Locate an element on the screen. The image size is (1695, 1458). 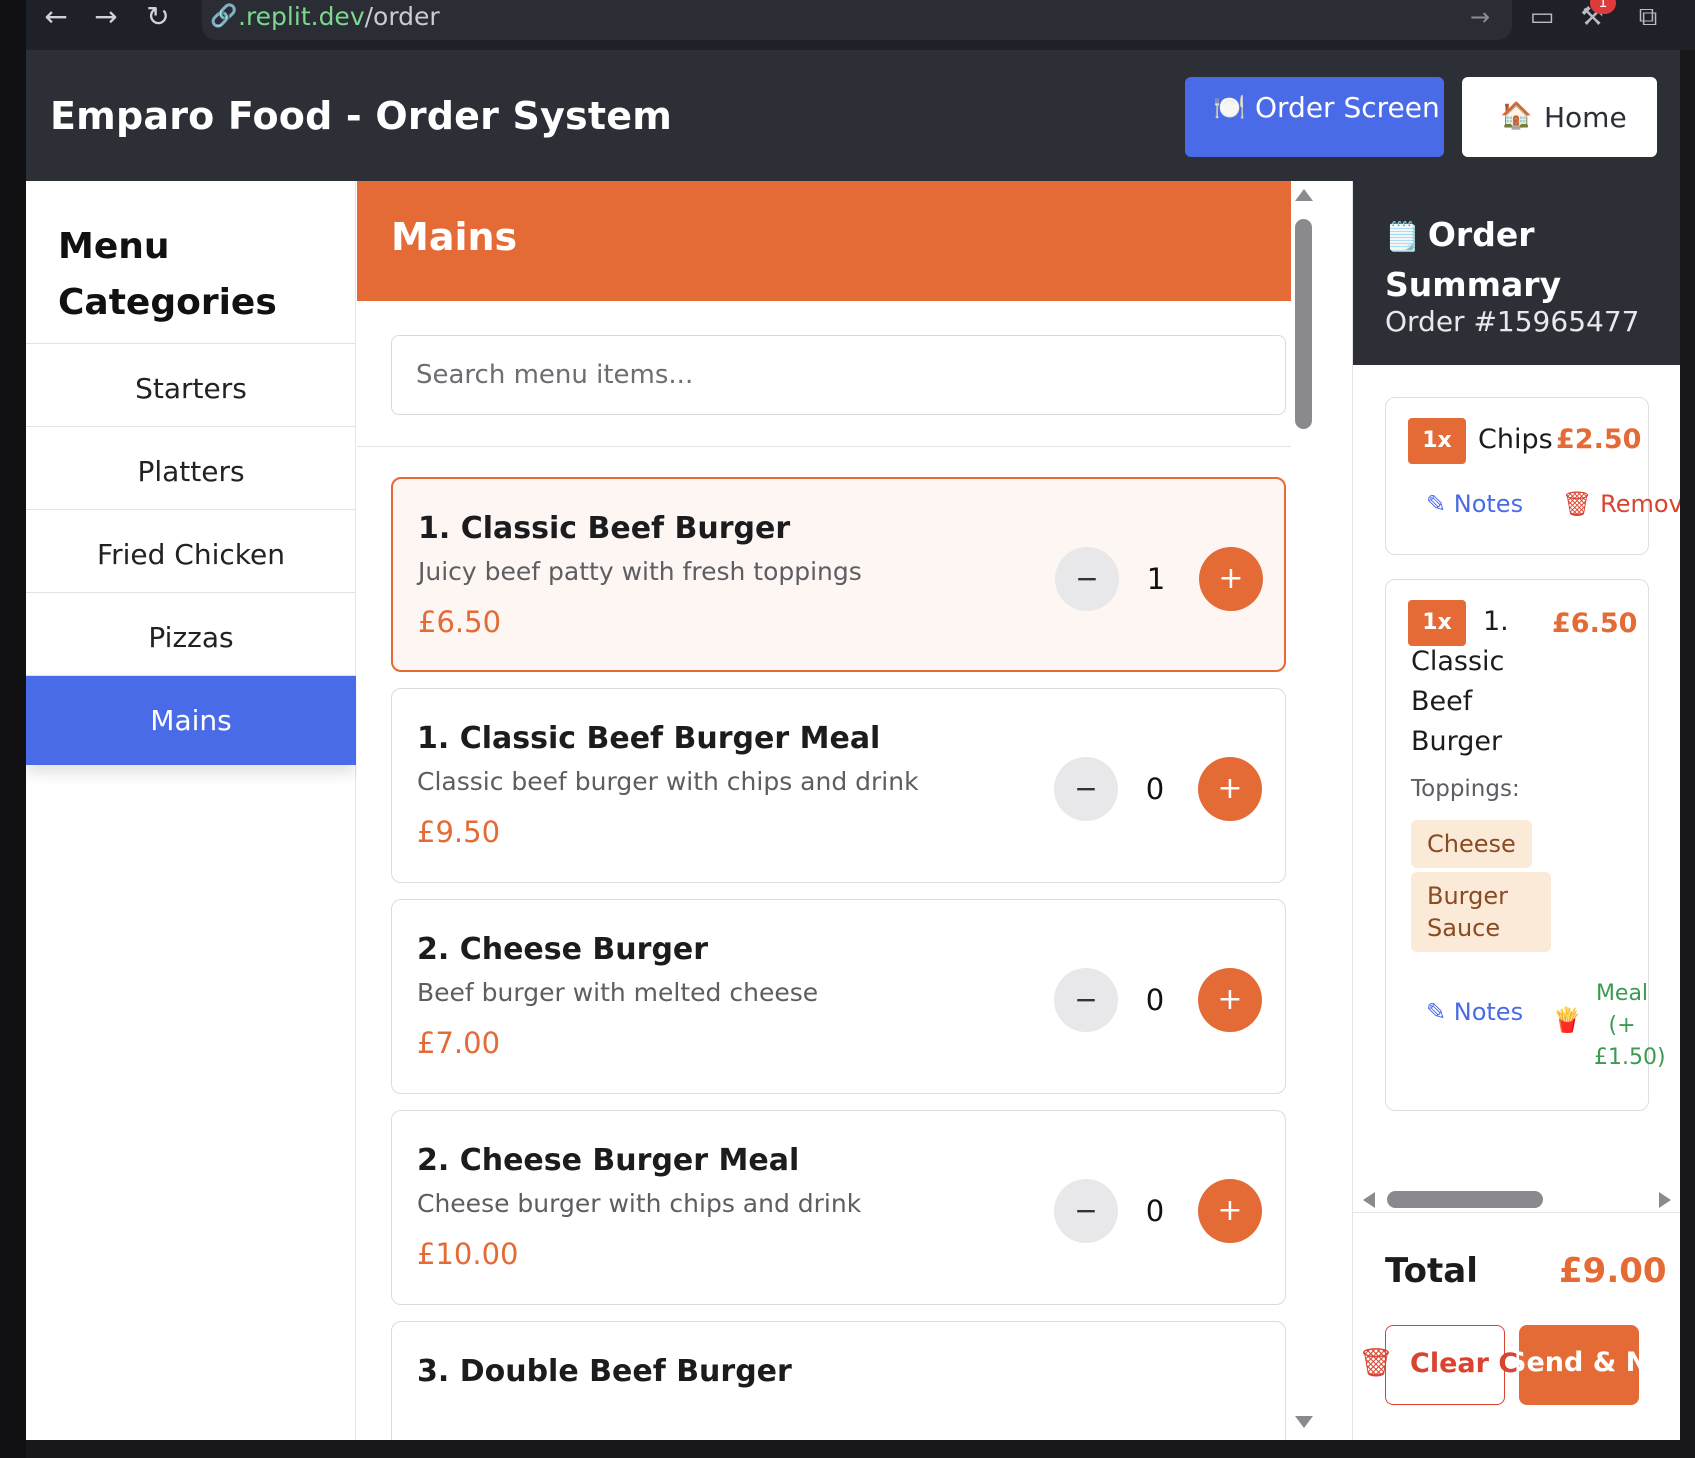
search-section is located at coordinates (828, 374).